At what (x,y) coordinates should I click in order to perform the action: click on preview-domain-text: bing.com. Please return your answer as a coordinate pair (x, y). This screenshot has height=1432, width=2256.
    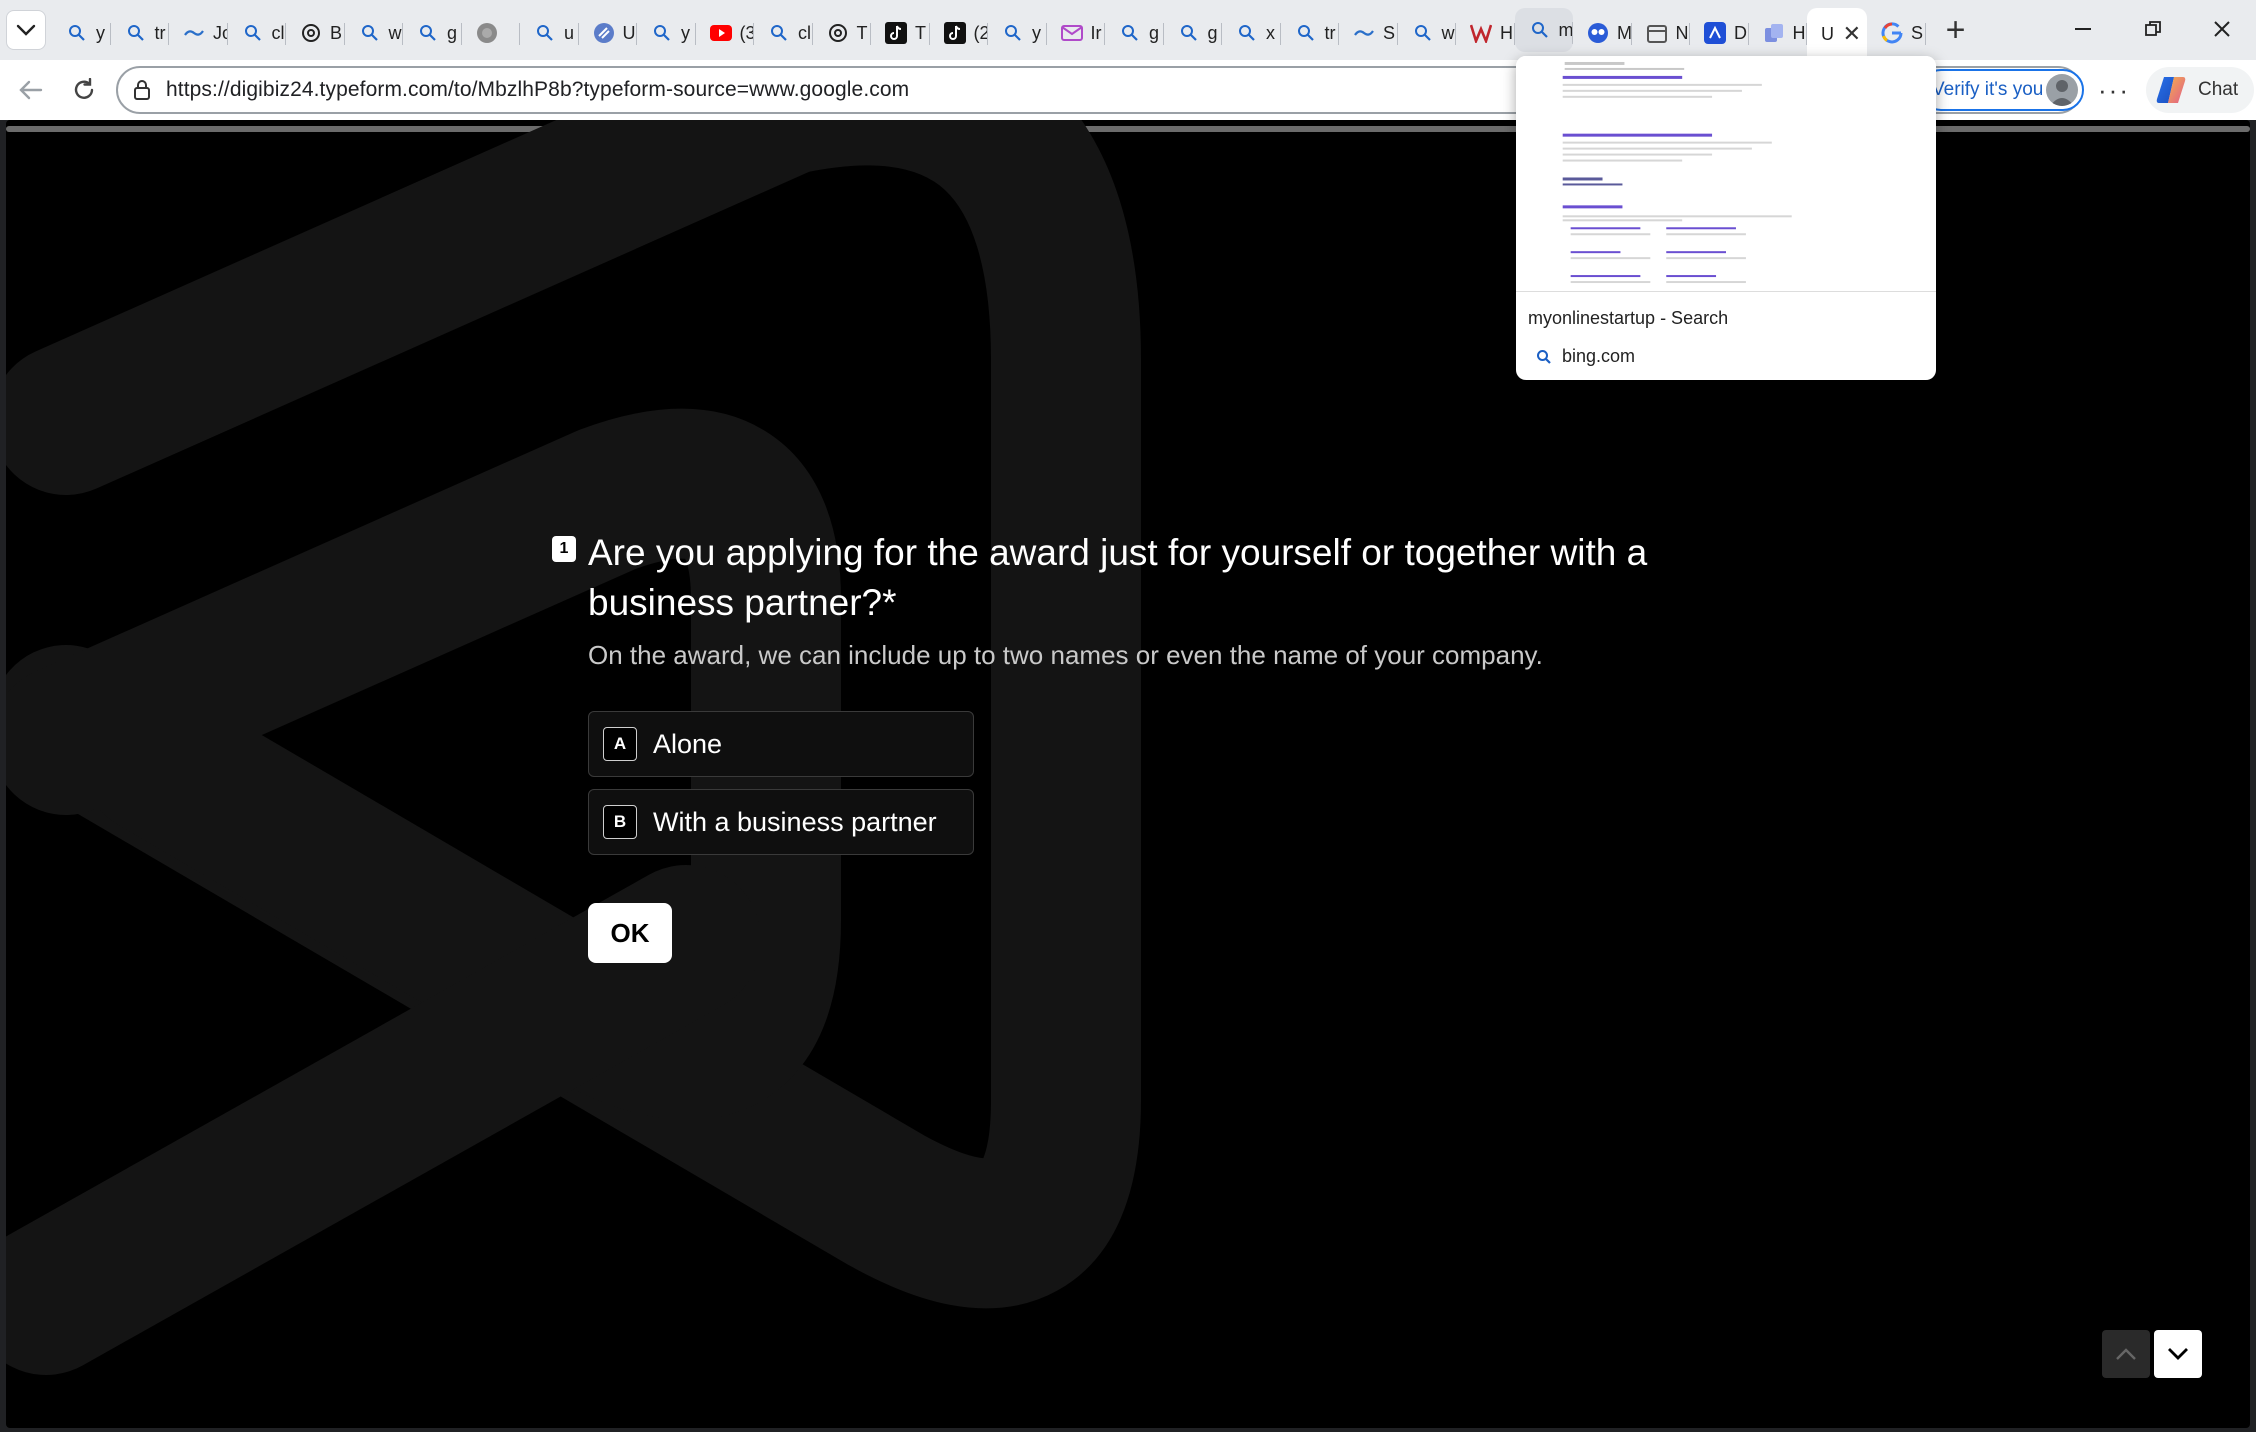
    Looking at the image, I should click on (1599, 356).